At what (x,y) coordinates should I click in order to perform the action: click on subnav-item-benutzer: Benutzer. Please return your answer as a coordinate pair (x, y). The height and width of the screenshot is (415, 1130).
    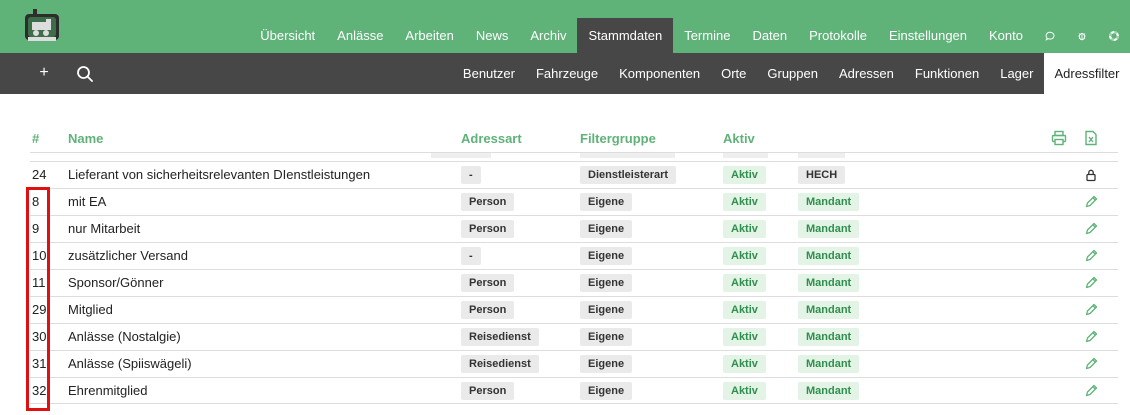
    Looking at the image, I should click on (488, 73).